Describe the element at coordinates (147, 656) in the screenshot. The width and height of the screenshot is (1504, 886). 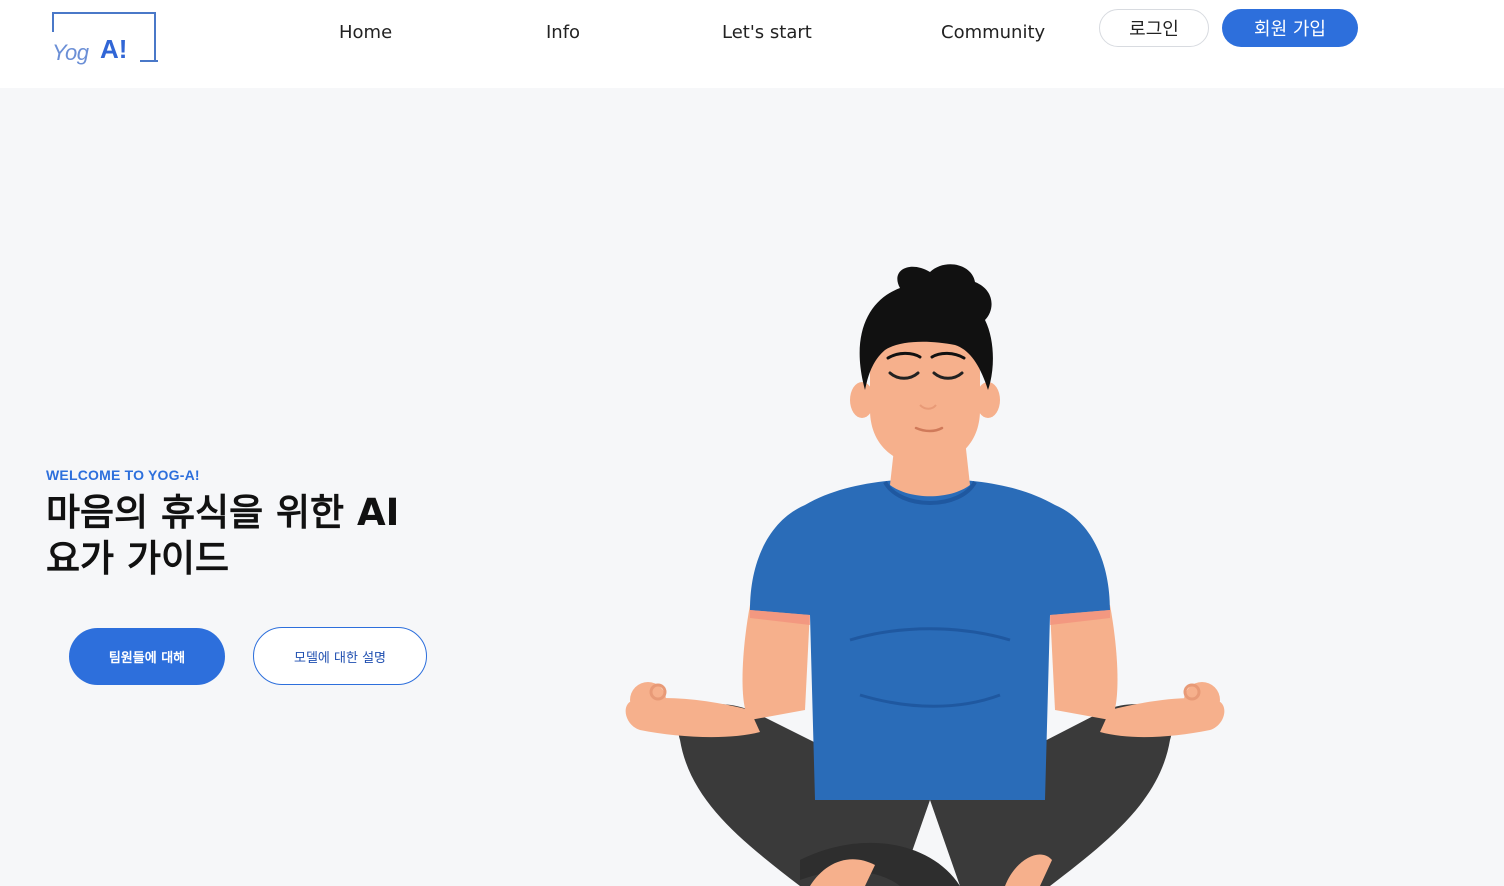
I see `team-members-button: 팀원들에 대해` at that location.